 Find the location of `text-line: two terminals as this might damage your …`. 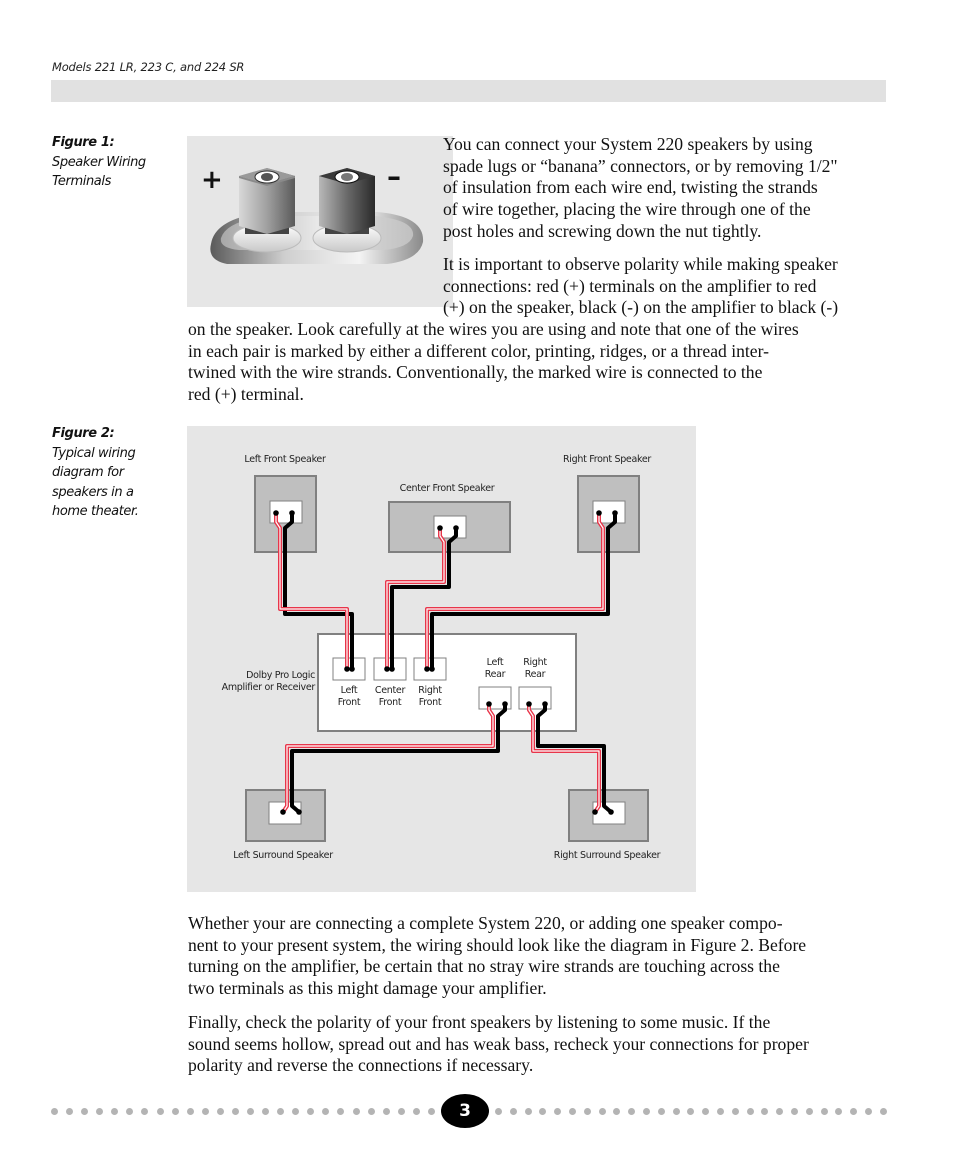

text-line: two terminals as this might damage your … is located at coordinates (367, 988).